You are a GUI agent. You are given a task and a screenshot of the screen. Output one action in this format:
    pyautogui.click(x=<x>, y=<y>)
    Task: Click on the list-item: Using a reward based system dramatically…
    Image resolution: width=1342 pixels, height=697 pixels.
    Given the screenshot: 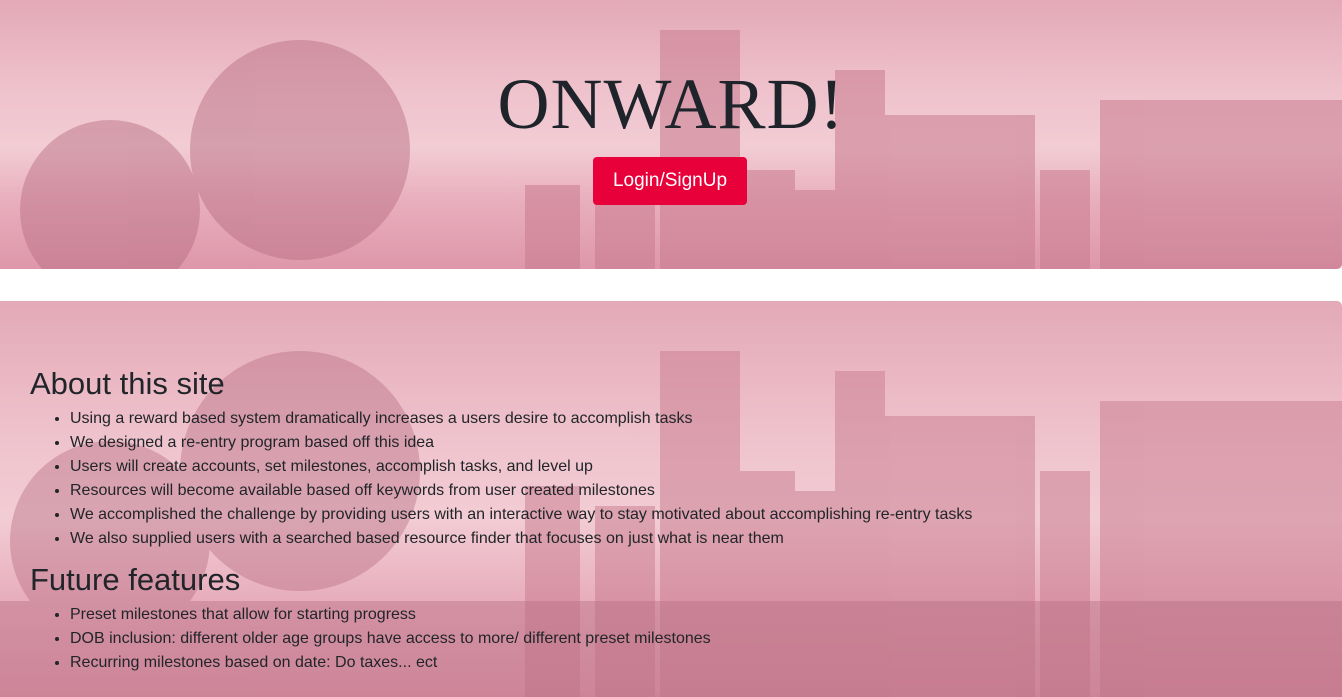 What is the action you would take?
    pyautogui.click(x=600, y=419)
    